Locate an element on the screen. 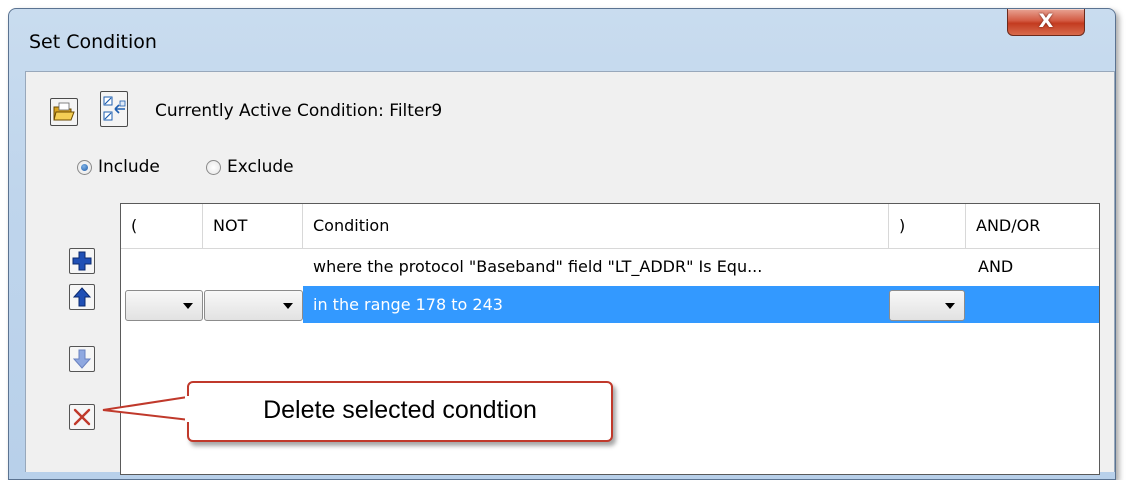  include-label: Include is located at coordinates (129, 167).